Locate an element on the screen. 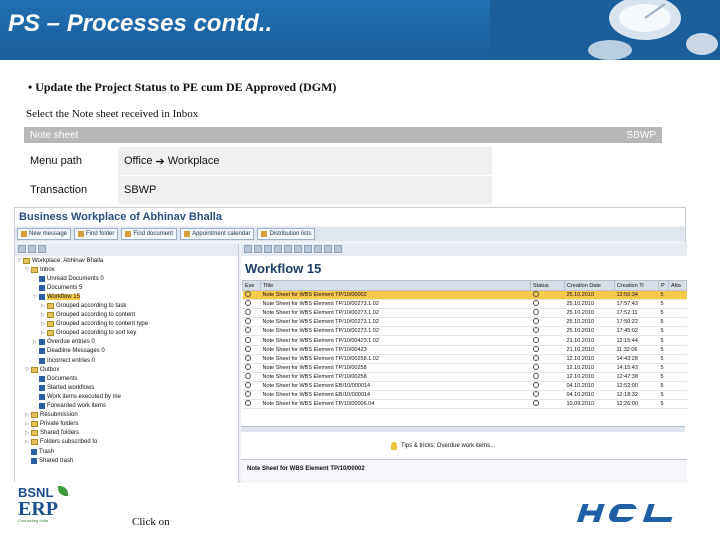 This screenshot has width=720, height=540. instruction-subnote: Select the Note sheet received in Inbox is located at coordinates (112, 114).